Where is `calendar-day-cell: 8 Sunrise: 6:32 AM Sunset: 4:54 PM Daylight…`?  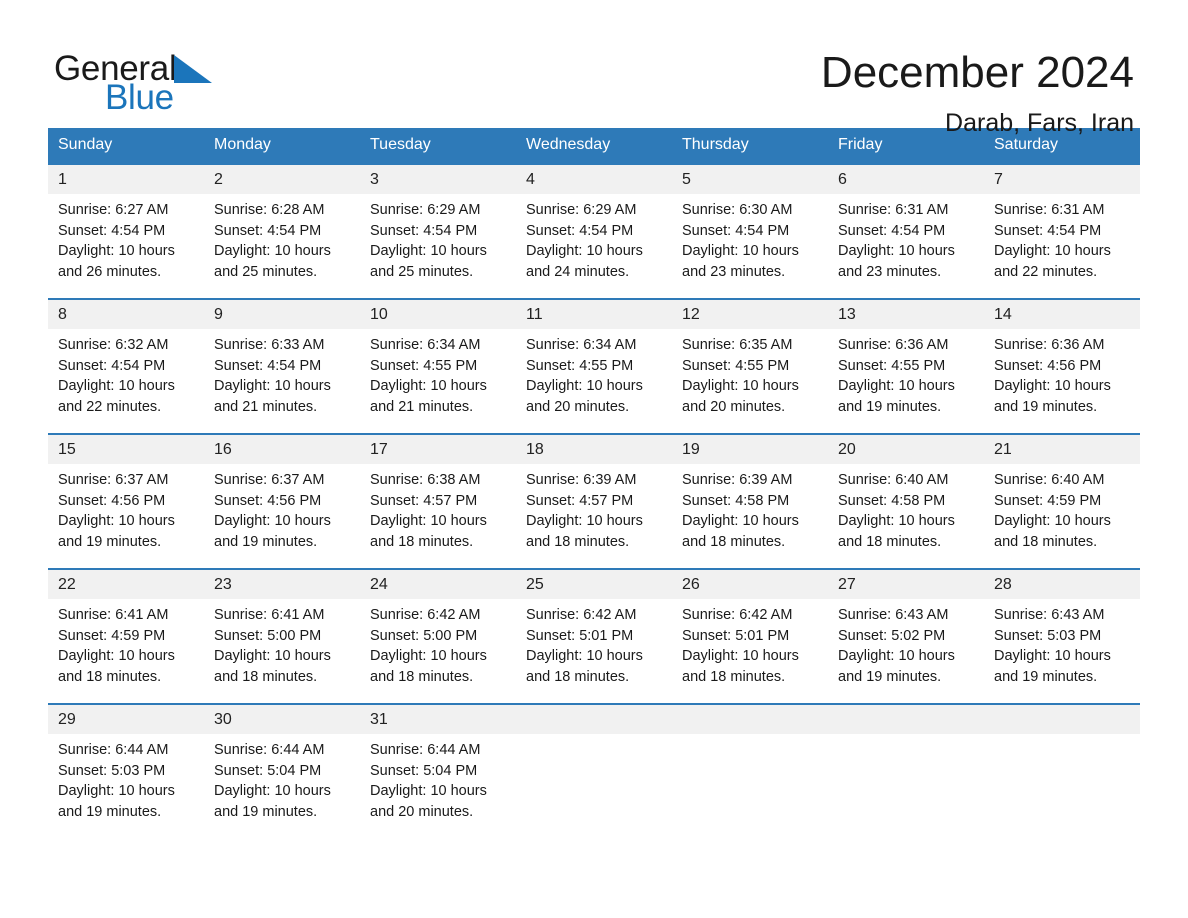
calendar-day-cell: 8 Sunrise: 6:32 AM Sunset: 4:54 PM Daylight… is located at coordinates (126, 365).